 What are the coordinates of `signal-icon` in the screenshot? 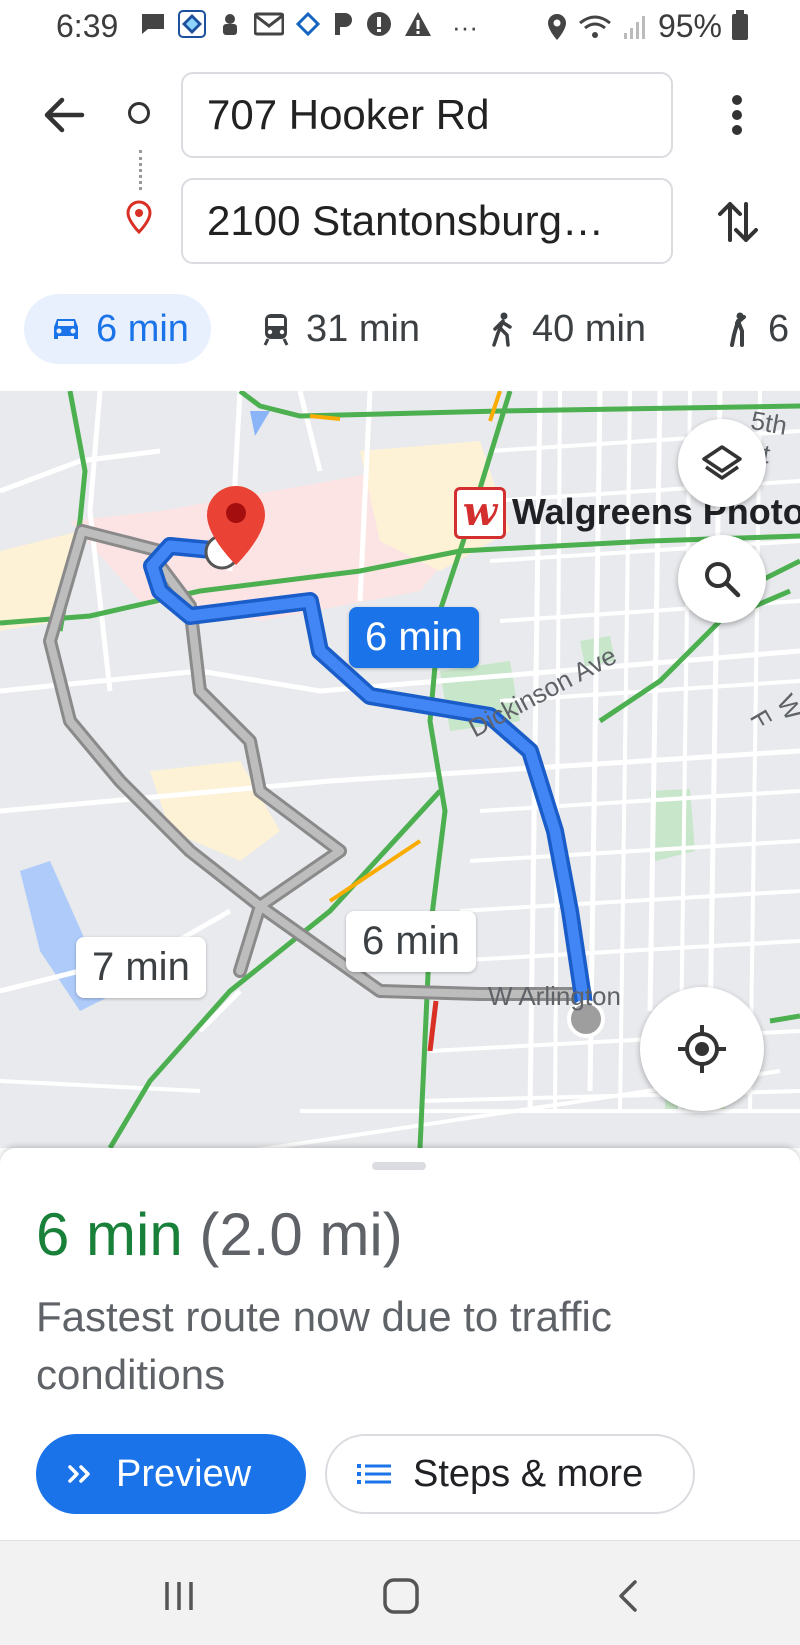 It's located at (634, 27).